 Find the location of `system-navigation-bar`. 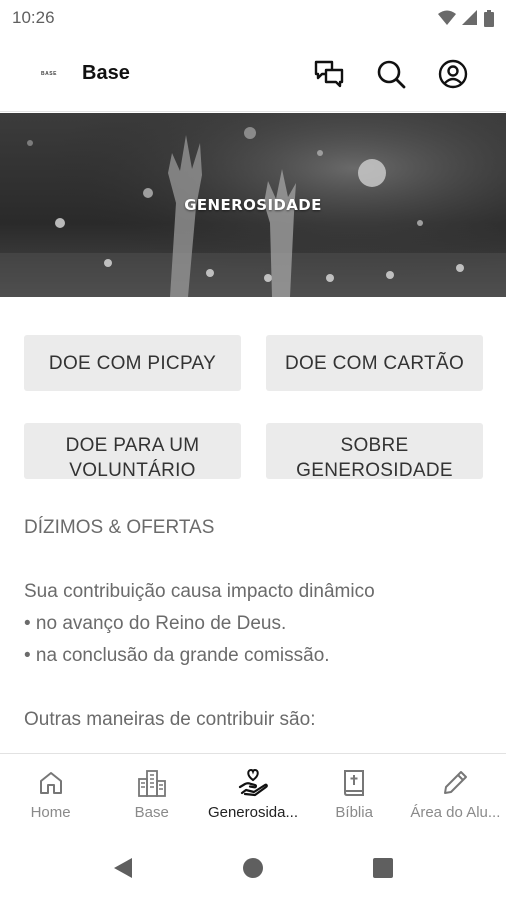

system-navigation-bar is located at coordinates (253, 867).